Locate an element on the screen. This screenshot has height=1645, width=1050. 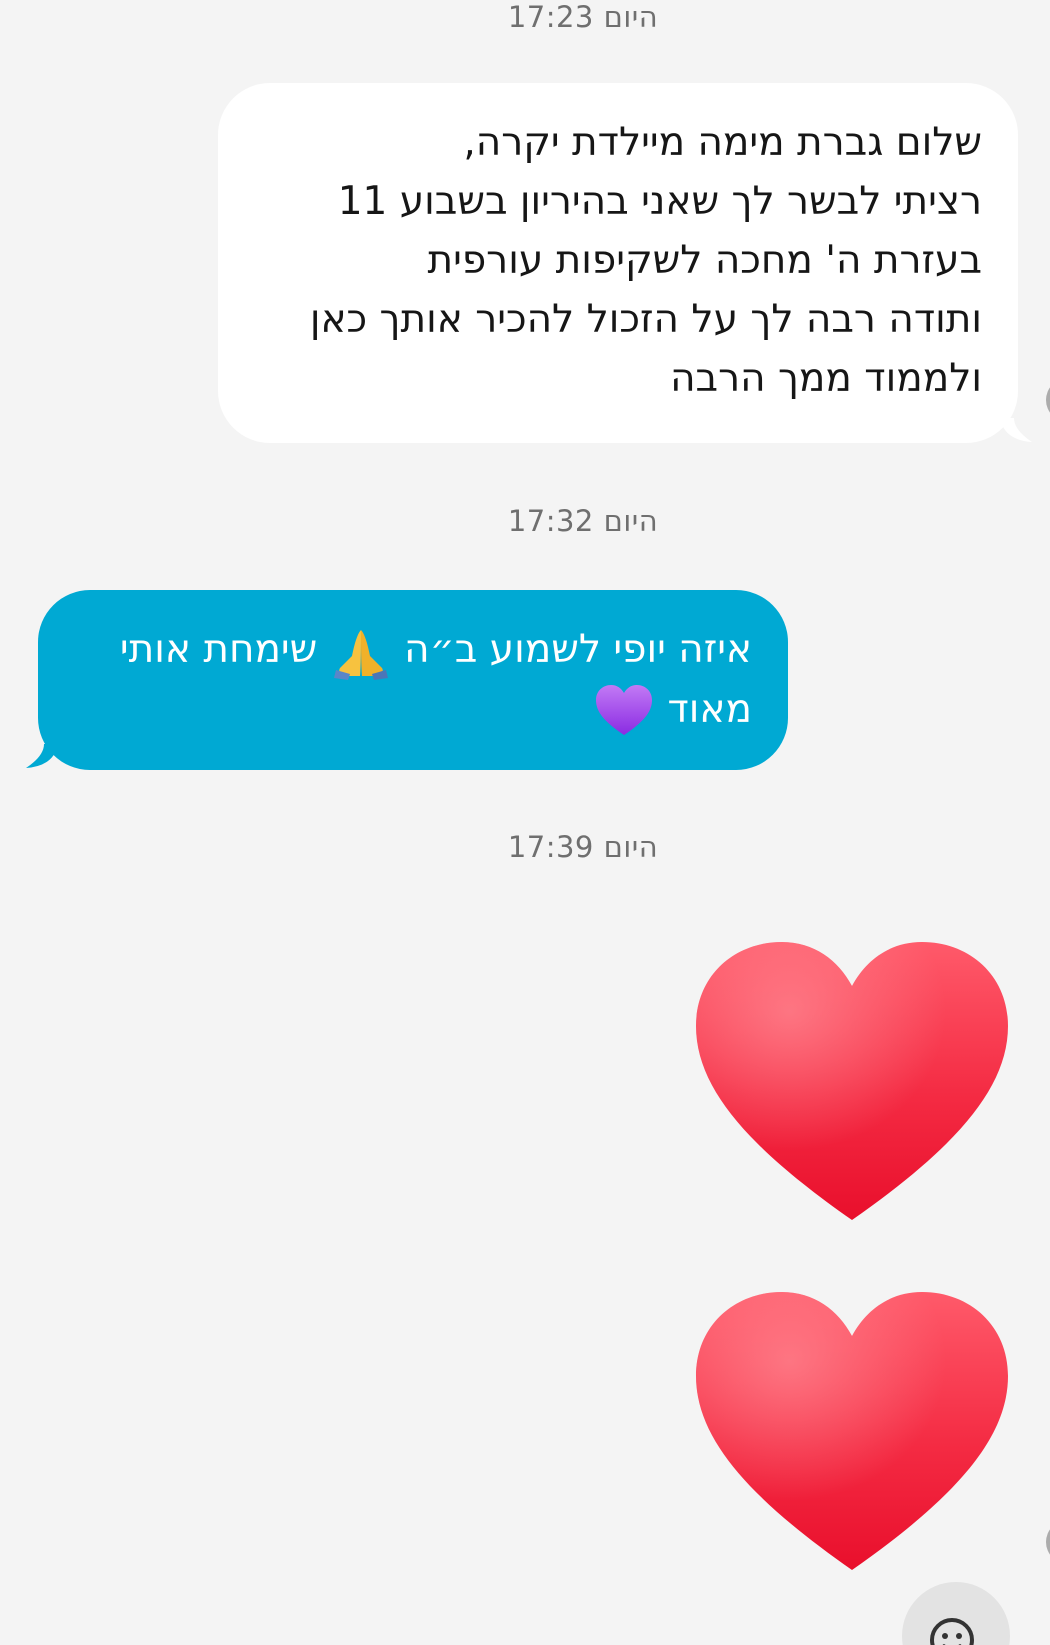
purple-heart-icon is located at coordinates (624, 710).